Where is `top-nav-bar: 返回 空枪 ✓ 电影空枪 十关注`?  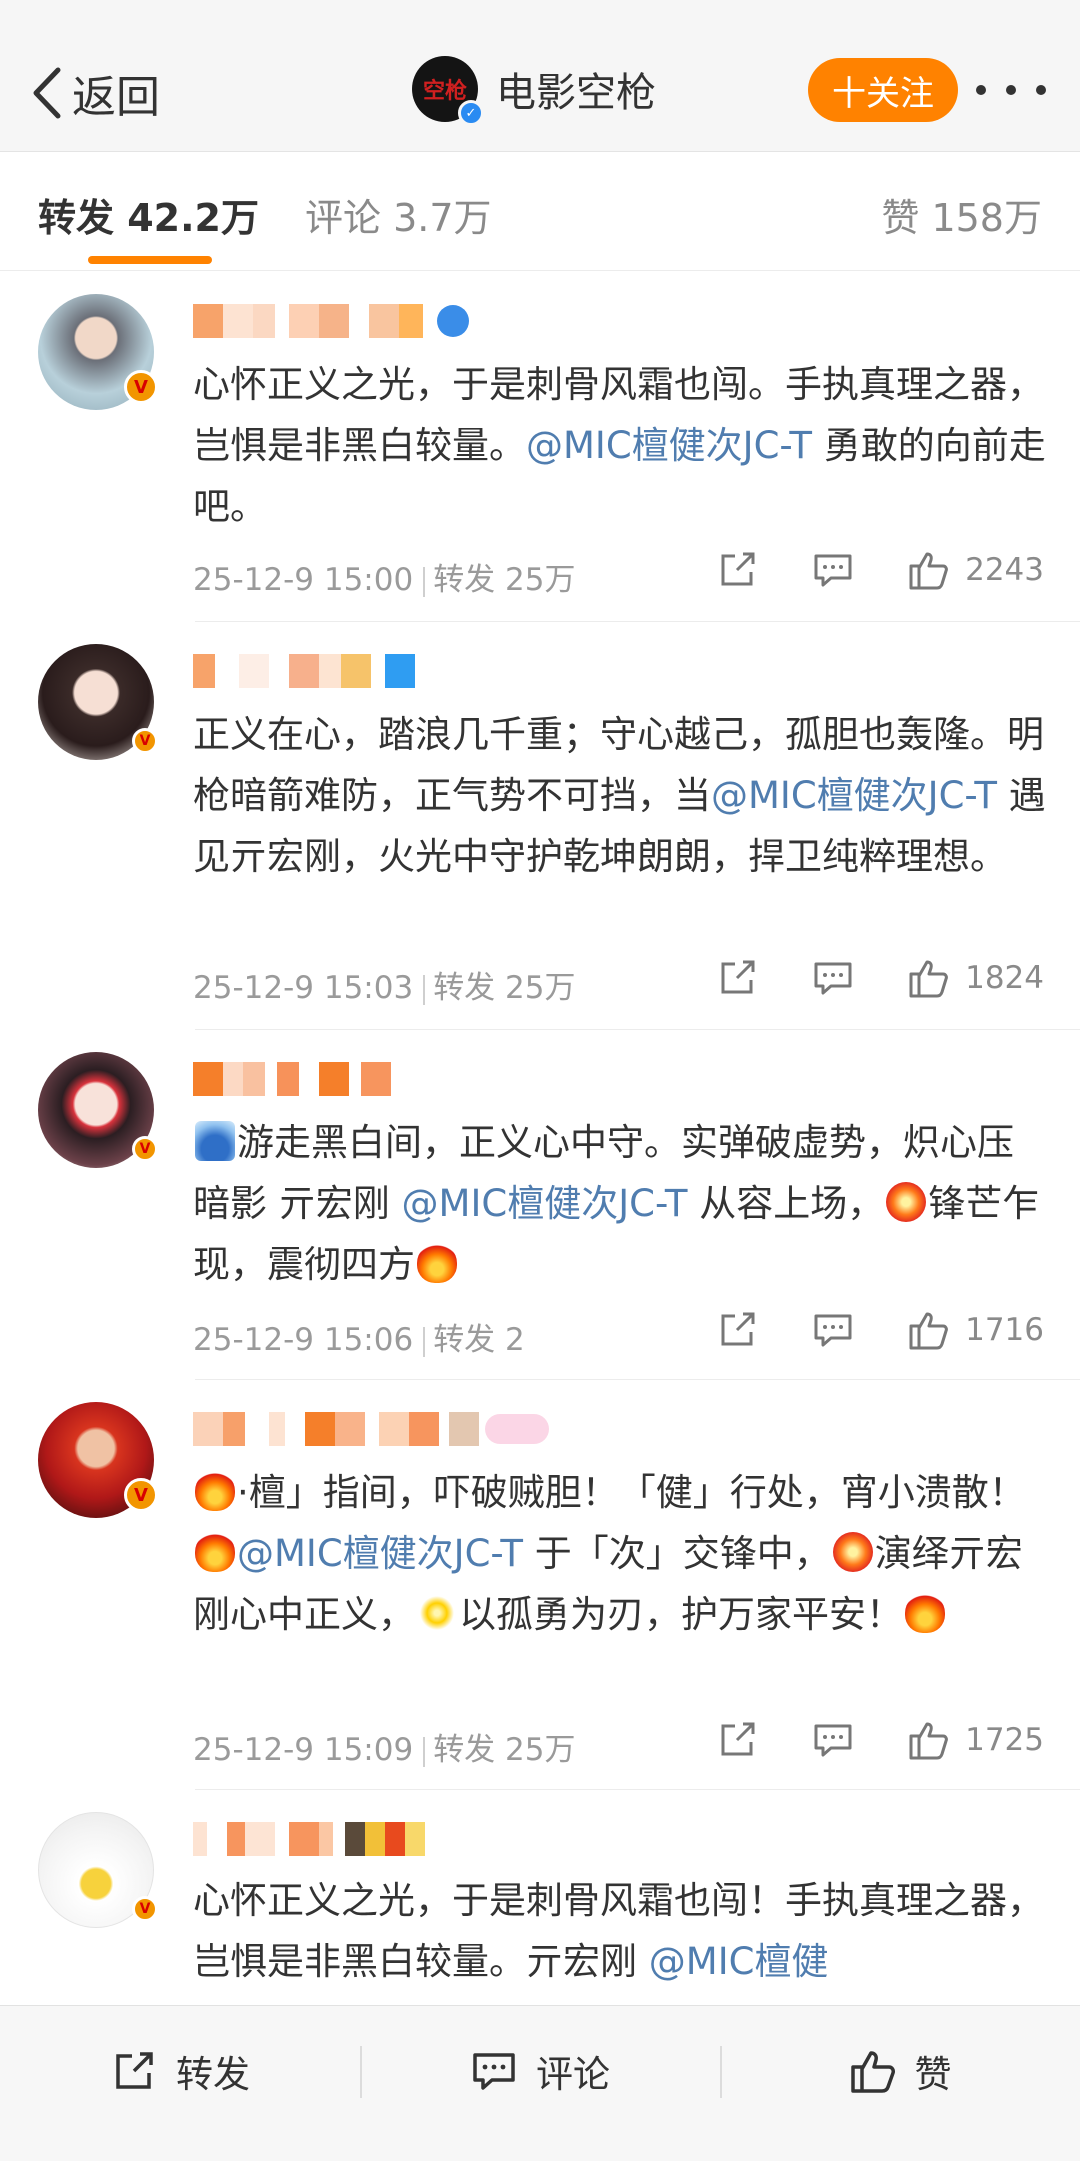
top-nav-bar: 返回 空枪 ✓ 电影空枪 十关注 is located at coordinates (540, 76).